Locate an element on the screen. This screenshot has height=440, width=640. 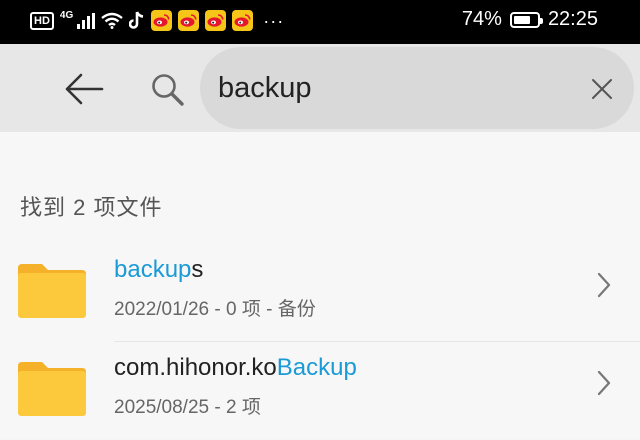
file-name-suffix: s is located at coordinates (197, 269).